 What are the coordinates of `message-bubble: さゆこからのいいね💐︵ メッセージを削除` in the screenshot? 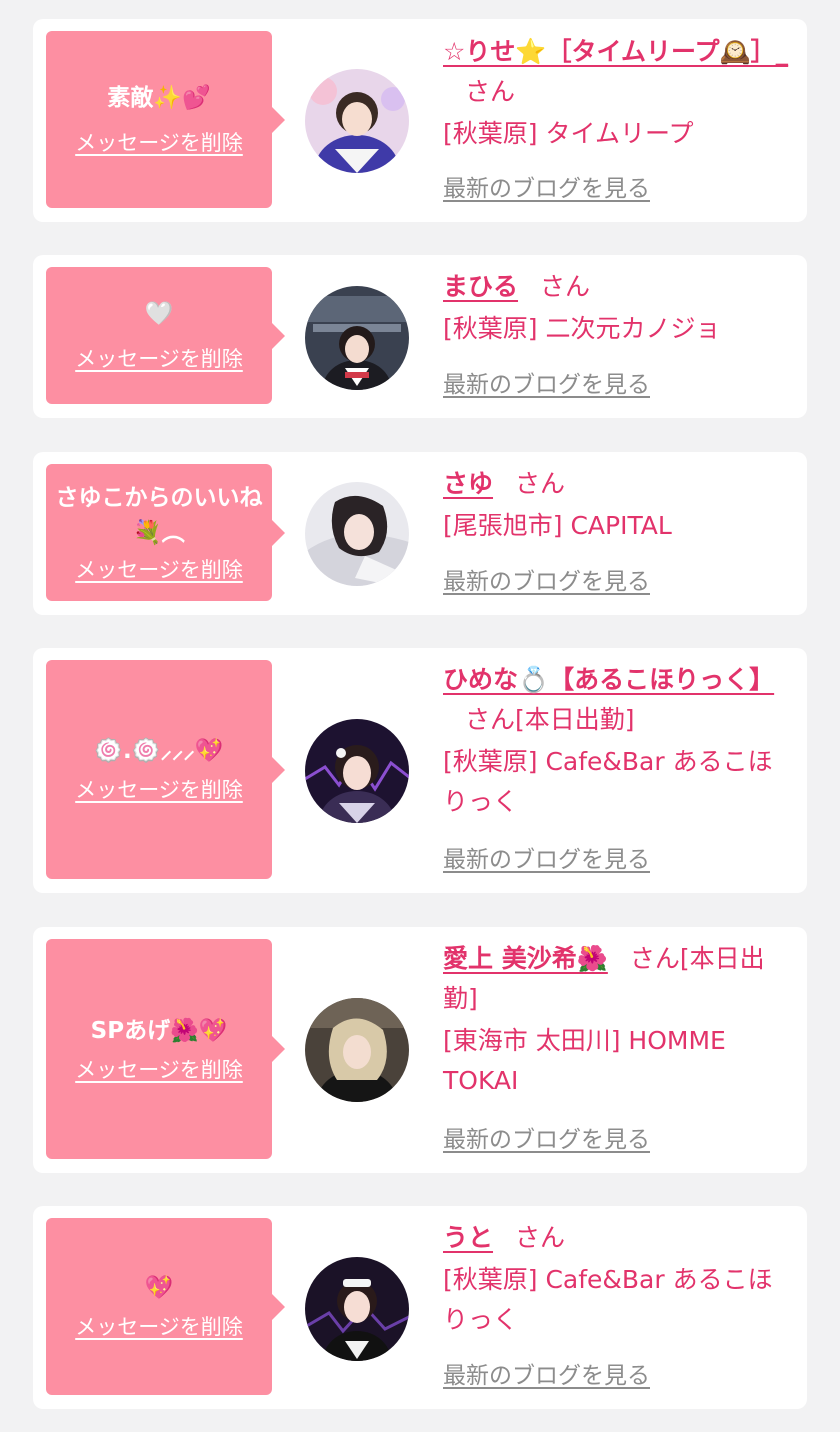 It's located at (165, 532).